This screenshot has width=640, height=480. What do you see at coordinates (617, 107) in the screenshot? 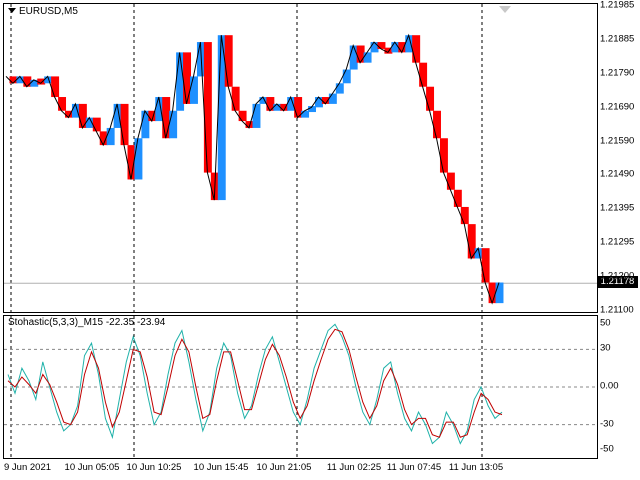
I see `price-tick-label: 1.21690` at bounding box center [617, 107].